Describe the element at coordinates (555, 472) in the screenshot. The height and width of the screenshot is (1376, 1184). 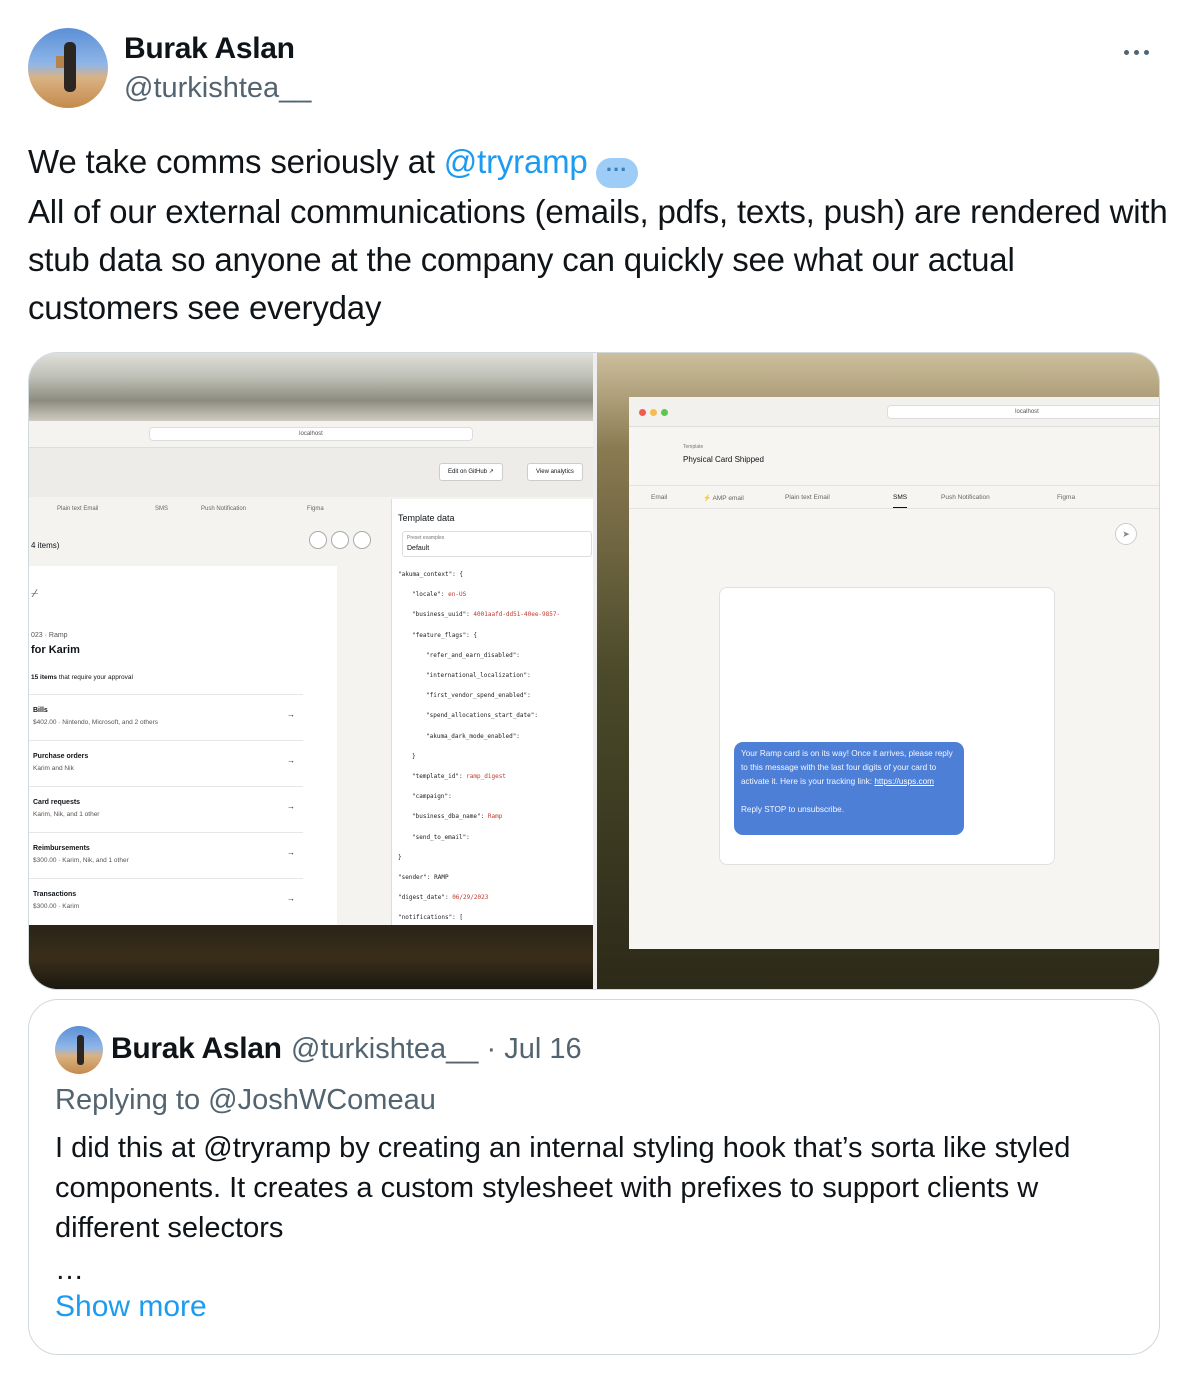
I see `view-analytics-button: View analytics` at that location.